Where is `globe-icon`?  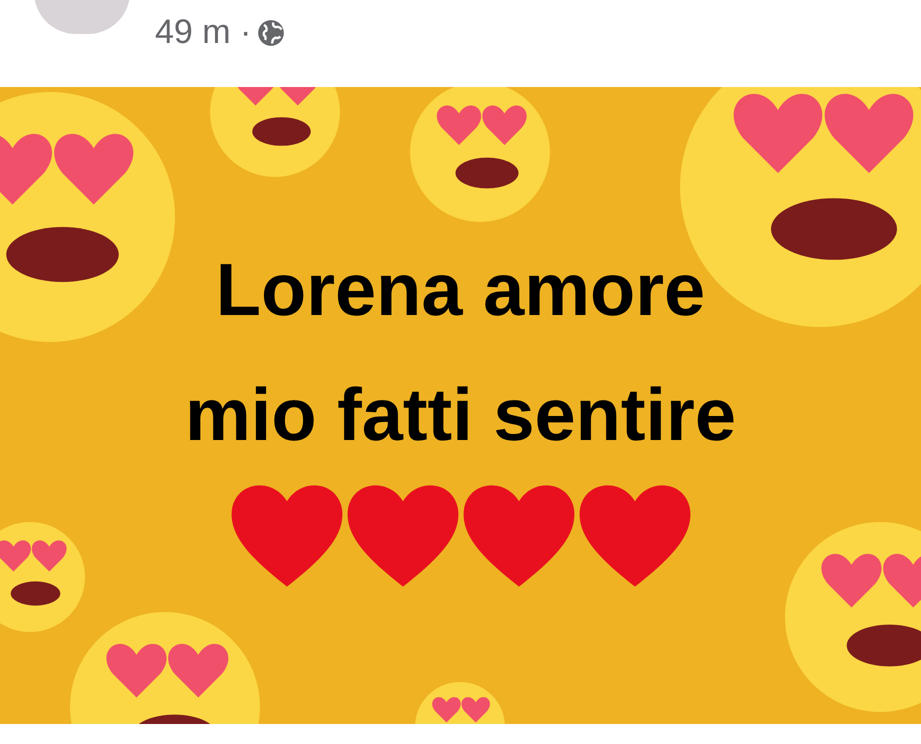 globe-icon is located at coordinates (271, 33).